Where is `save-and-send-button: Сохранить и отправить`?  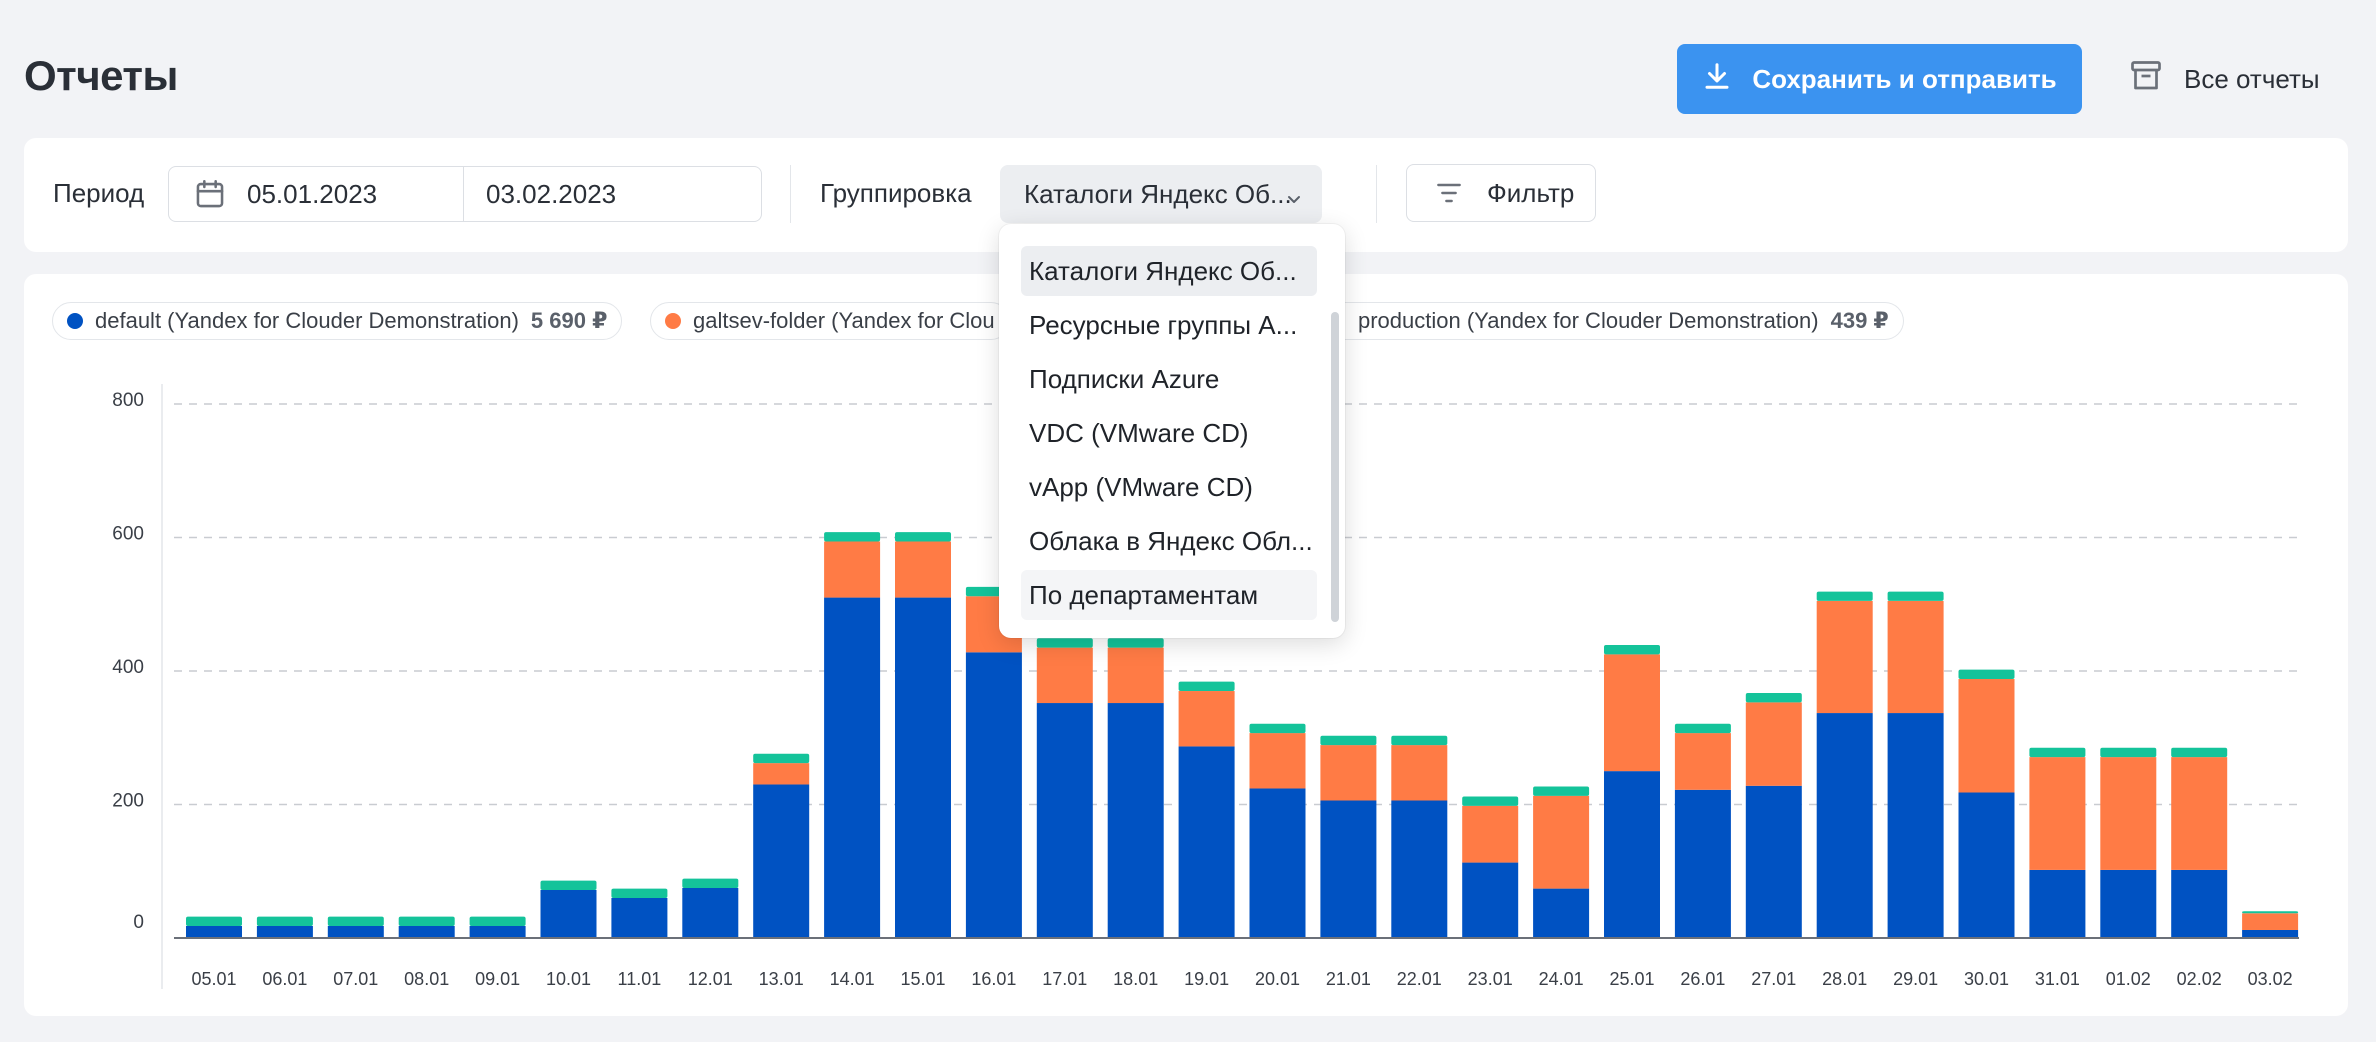 save-and-send-button: Сохранить и отправить is located at coordinates (1879, 79).